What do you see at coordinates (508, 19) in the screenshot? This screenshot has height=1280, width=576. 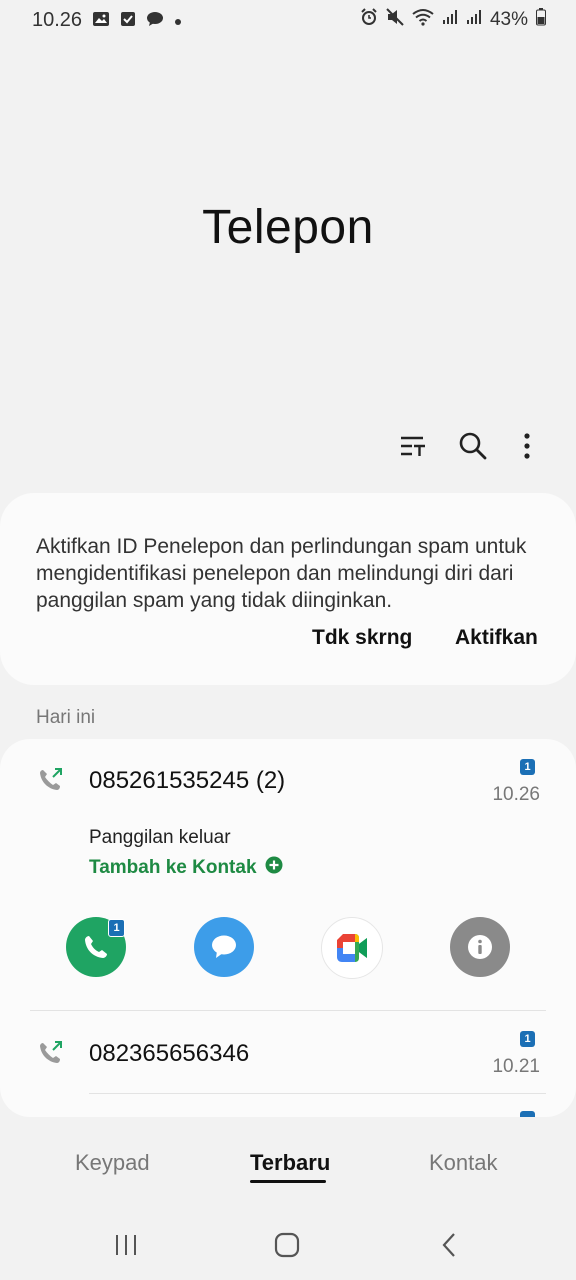 I see `battery-percent: 43%` at bounding box center [508, 19].